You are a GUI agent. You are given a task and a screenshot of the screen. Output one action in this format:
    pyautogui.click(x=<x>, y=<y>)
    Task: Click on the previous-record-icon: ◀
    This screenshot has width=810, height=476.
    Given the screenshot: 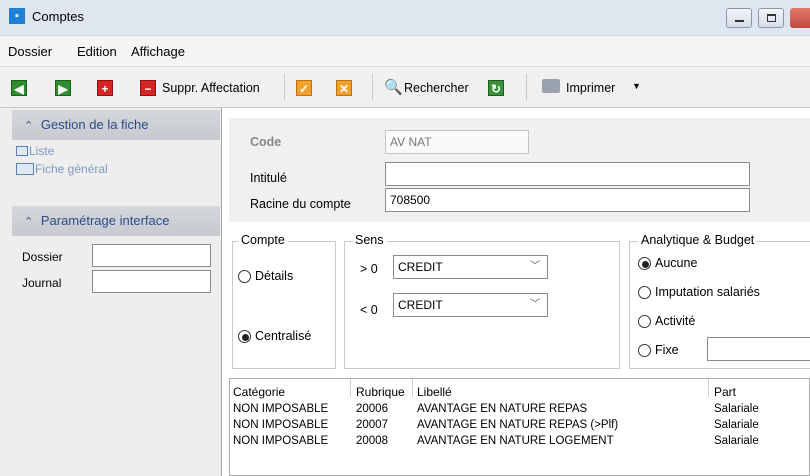 What is the action you would take?
    pyautogui.click(x=19, y=88)
    